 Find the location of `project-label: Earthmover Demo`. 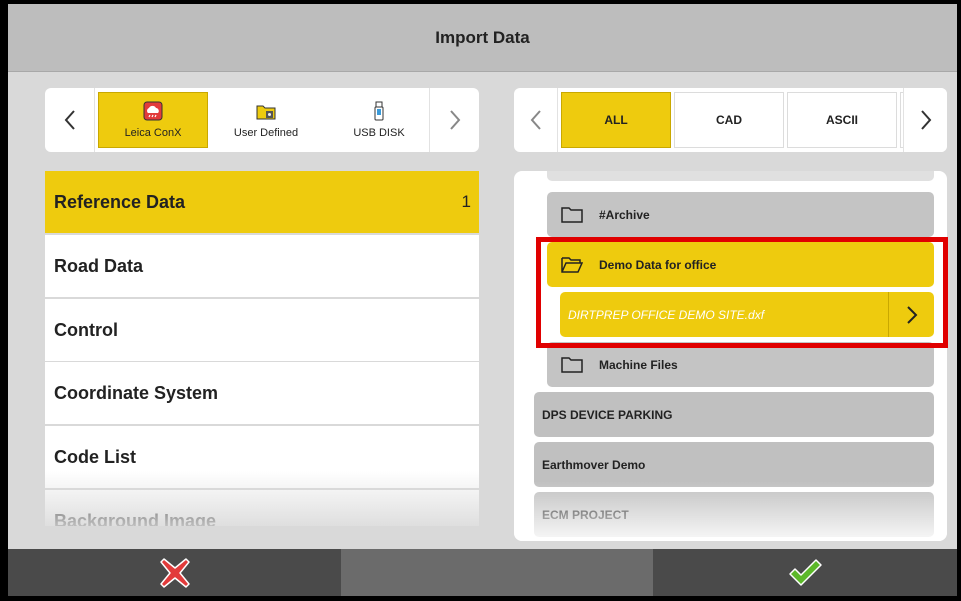

project-label: Earthmover Demo is located at coordinates (594, 464).